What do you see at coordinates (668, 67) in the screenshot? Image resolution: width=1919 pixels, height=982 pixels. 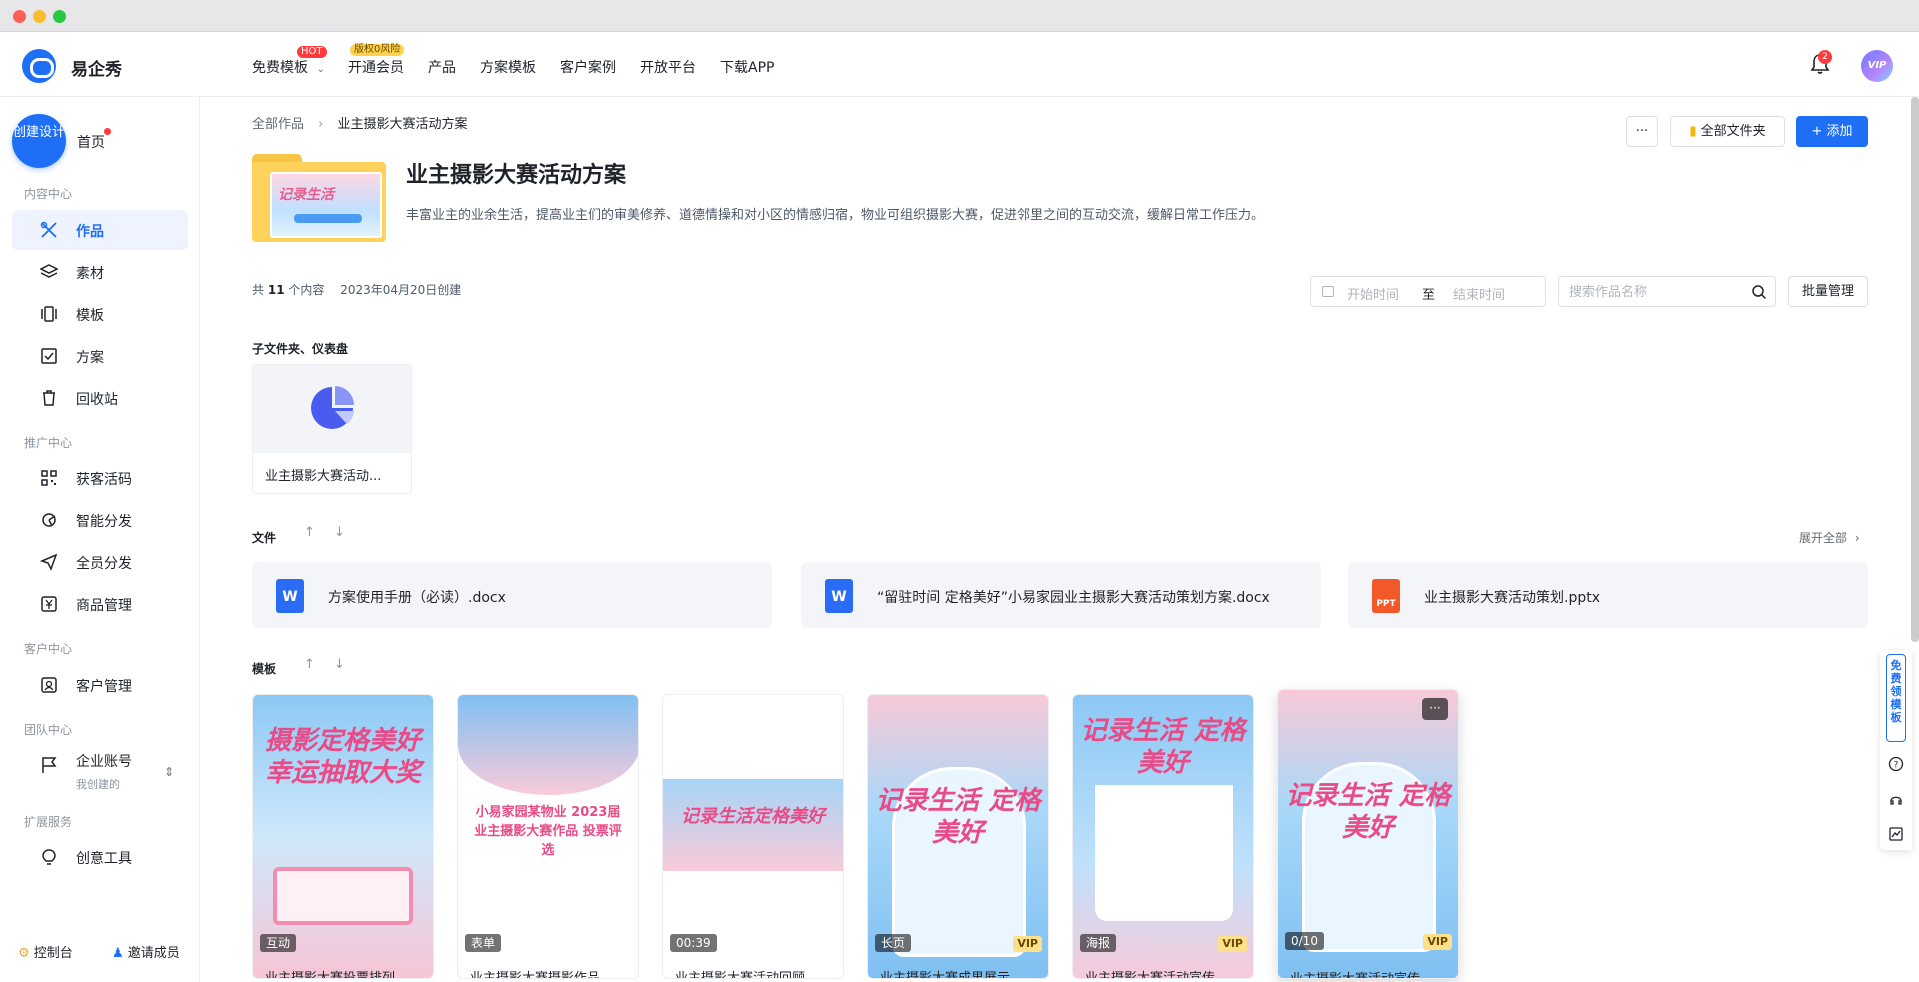 I see `nav-open-platform: 开放平台` at bounding box center [668, 67].